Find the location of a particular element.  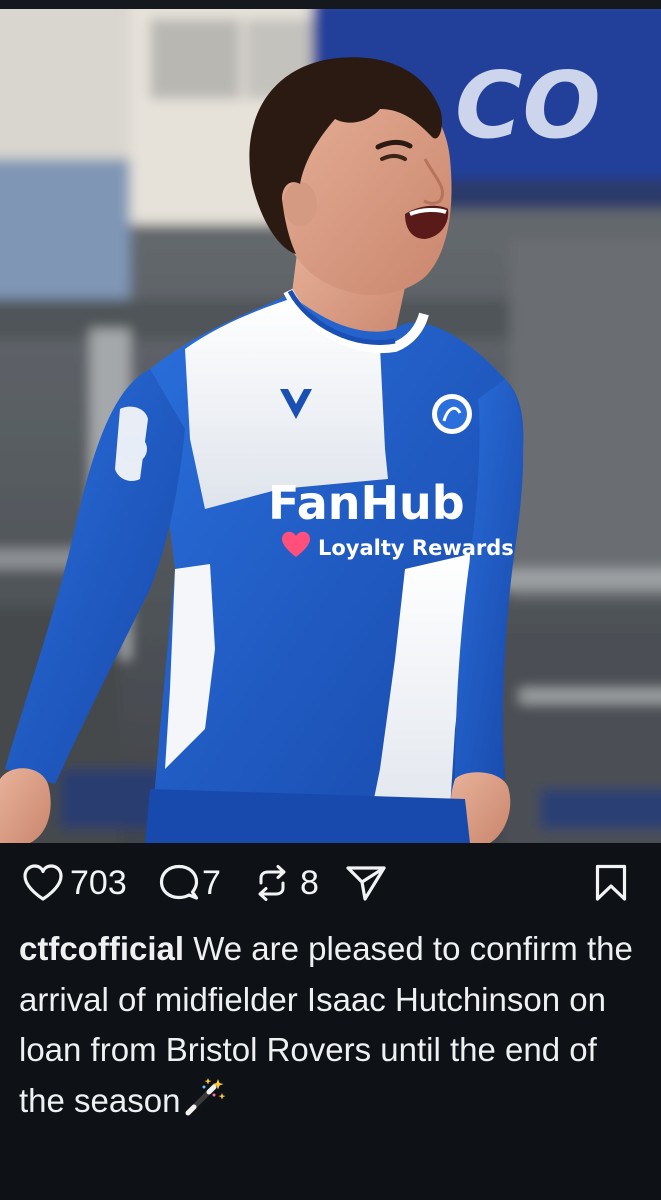

repost-button: 8 is located at coordinates (286, 883).